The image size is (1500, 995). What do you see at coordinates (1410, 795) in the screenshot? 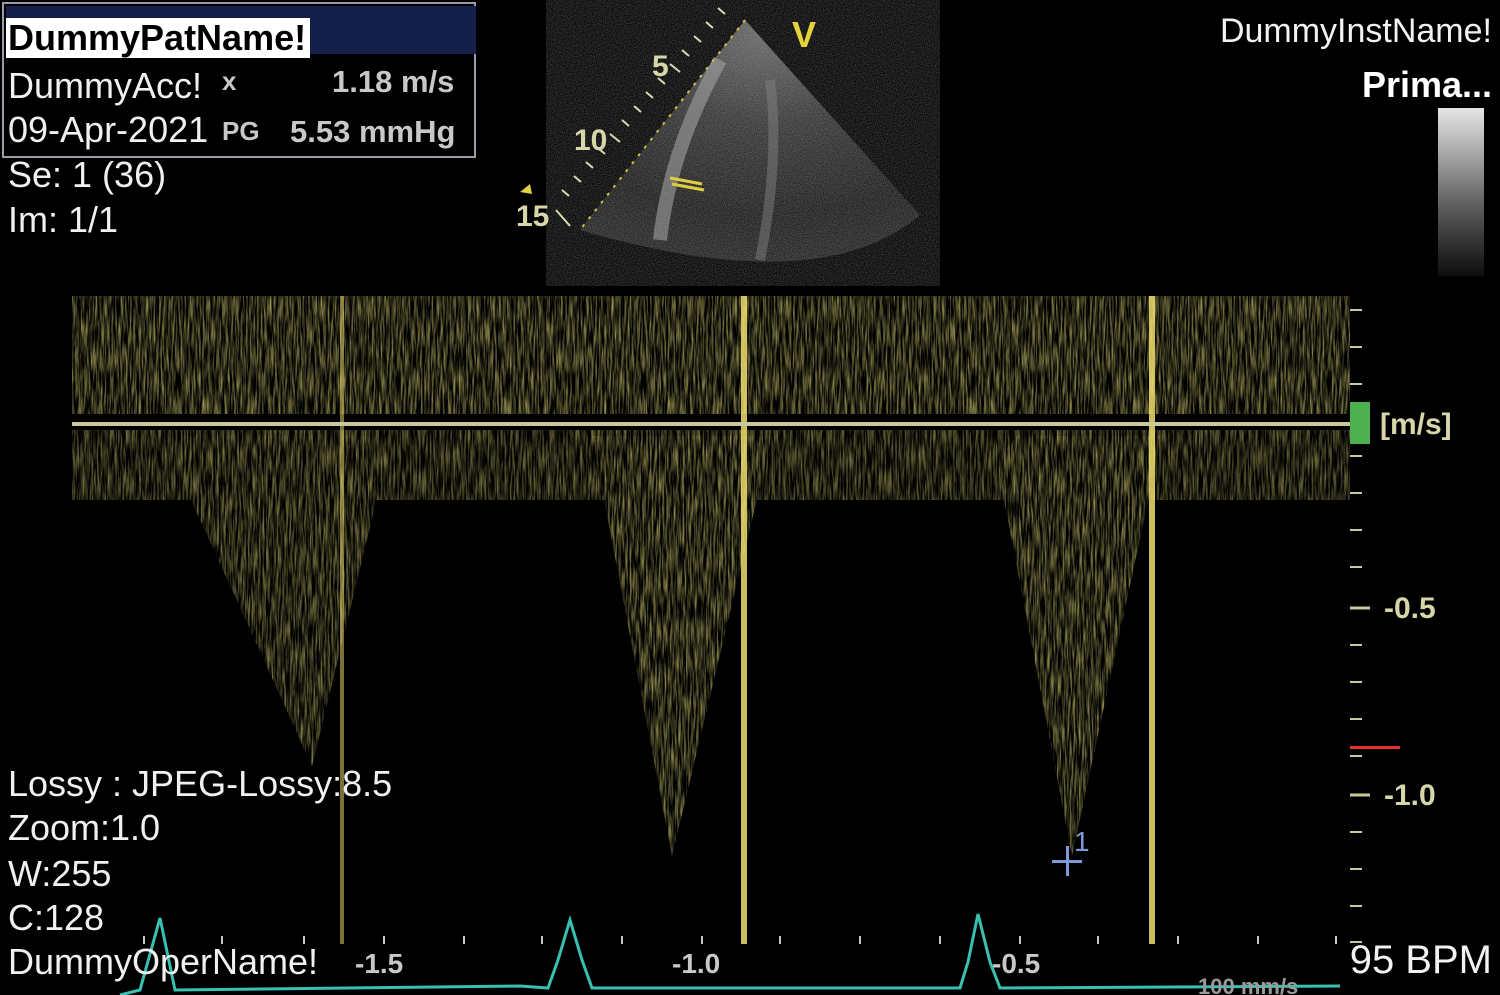
I see `scale-tick-neg-1-0: -1.0` at bounding box center [1410, 795].